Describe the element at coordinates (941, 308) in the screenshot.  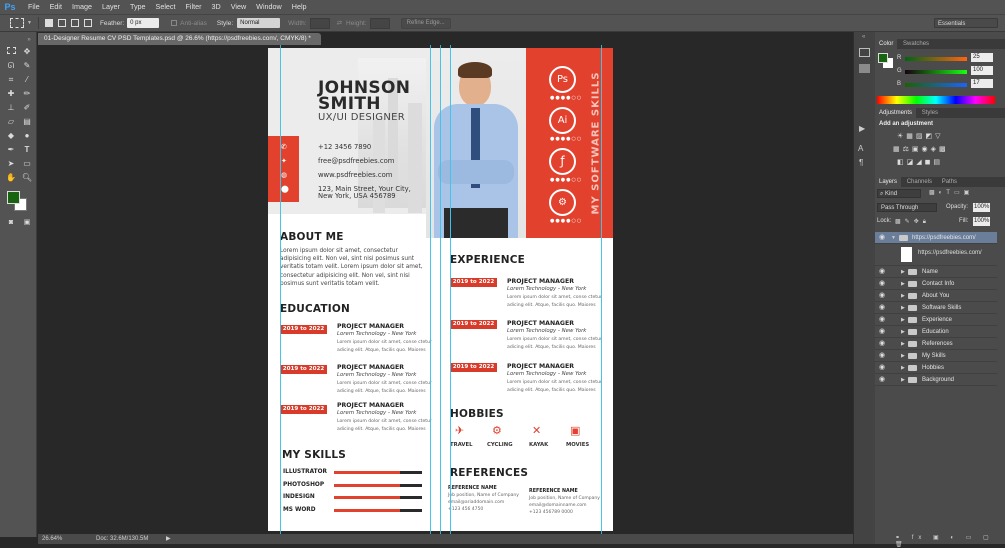
I see `layer-name: Software Skills` at that location.